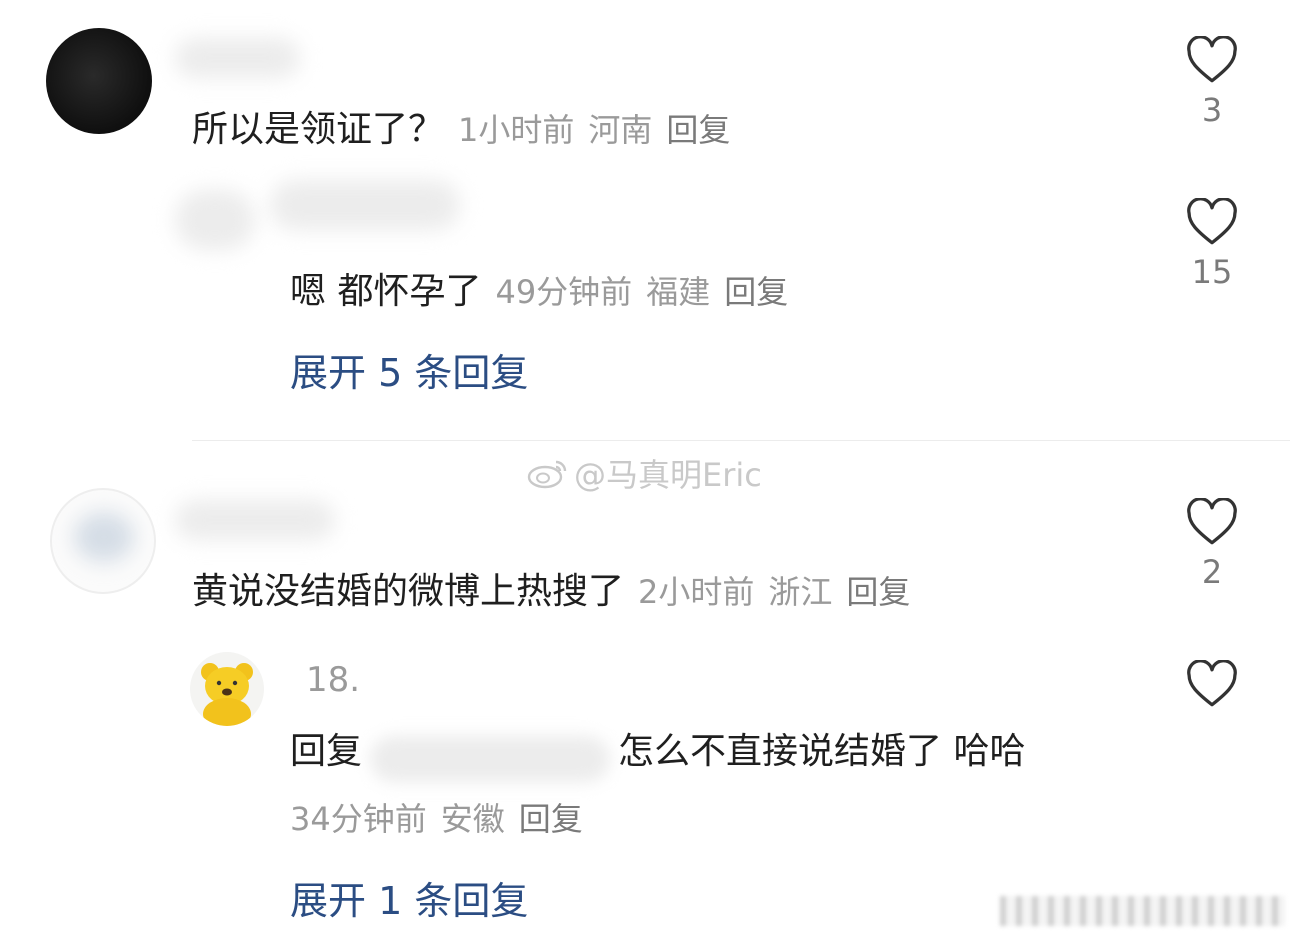 The image size is (1290, 939). I want to click on blurred-bottom-strip, so click(1142, 911).